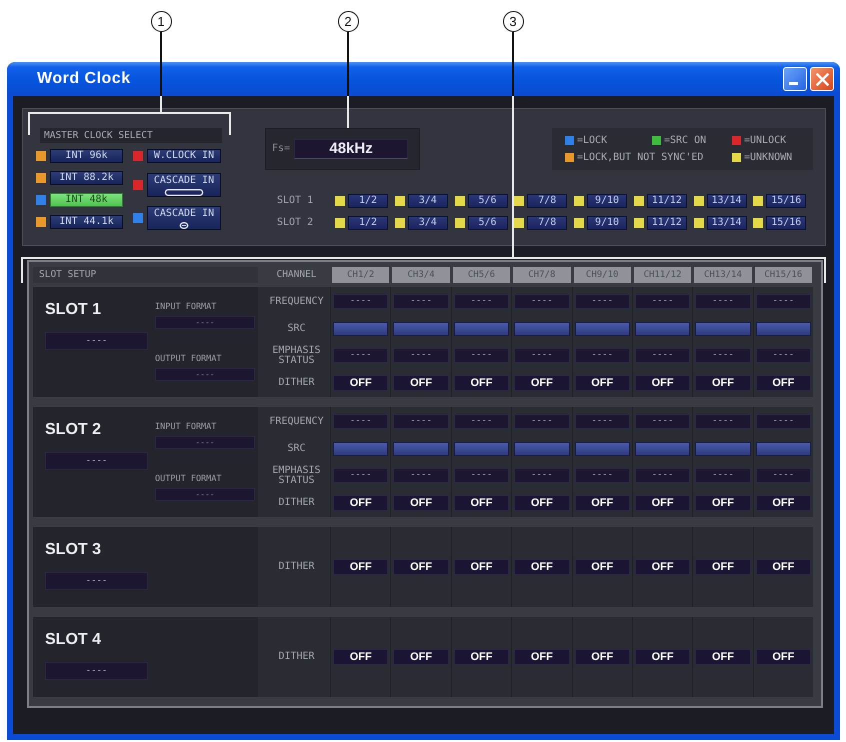 This screenshot has width=846, height=742. What do you see at coordinates (541, 275) in the screenshot?
I see `channel-header: CH7/8` at bounding box center [541, 275].